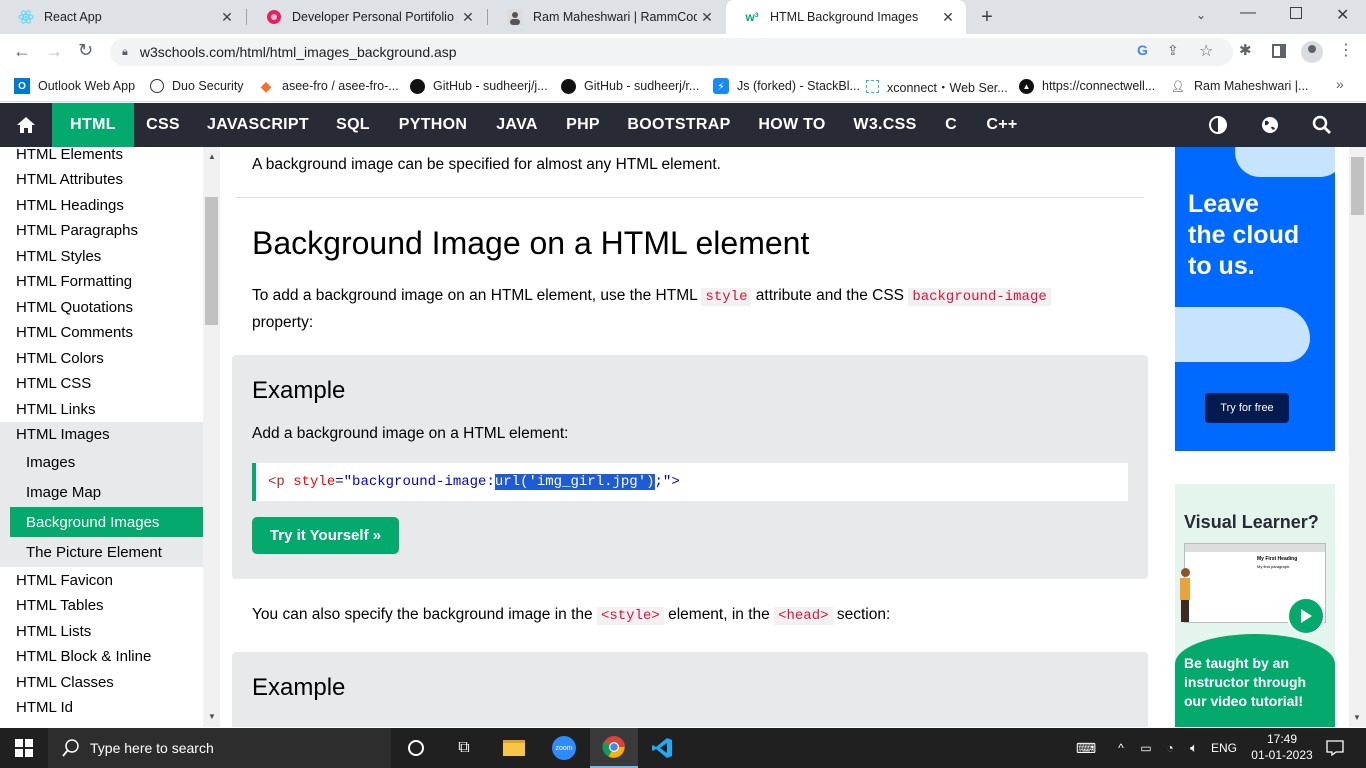  What do you see at coordinates (101, 434) in the screenshot?
I see `sidebar-item-html-images: HTML Images` at bounding box center [101, 434].